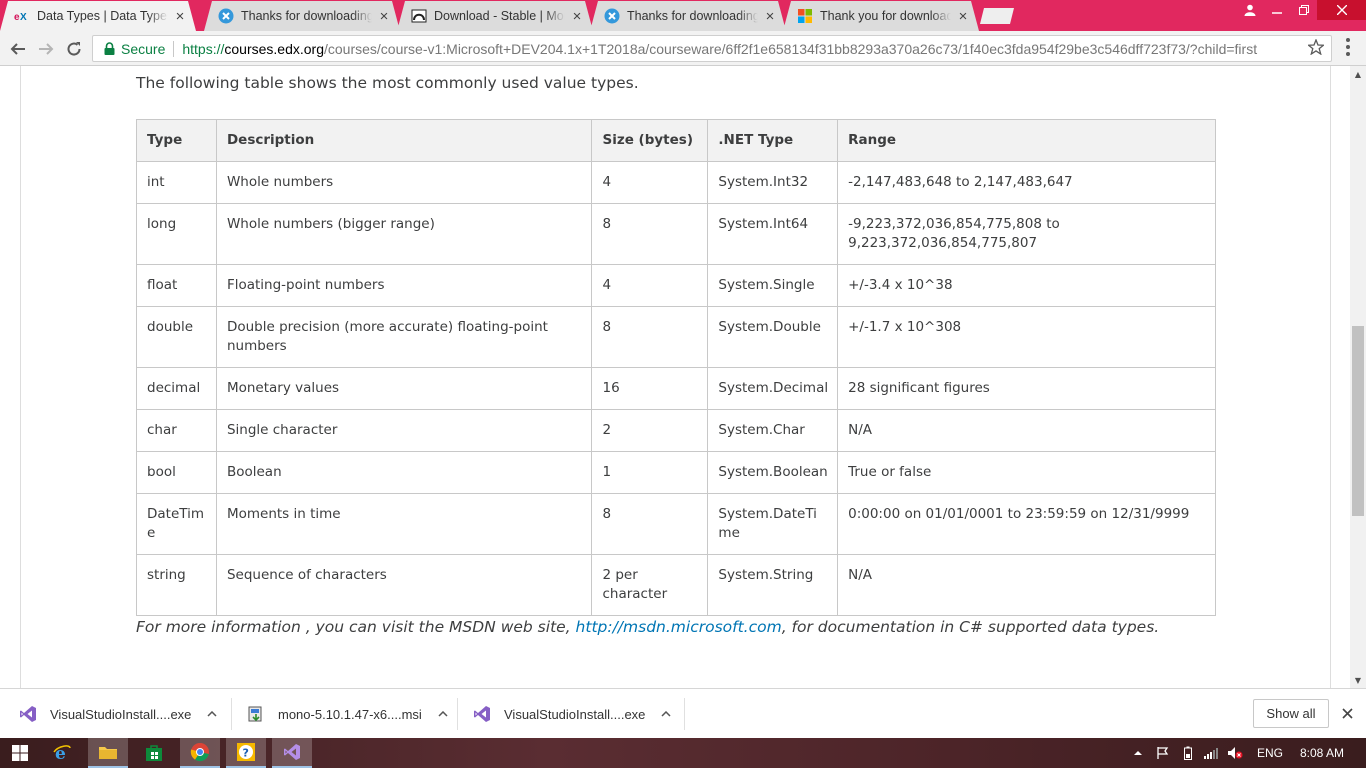 This screenshot has width=1366, height=768. I want to click on cell-description: Sequence of characters, so click(404, 585).